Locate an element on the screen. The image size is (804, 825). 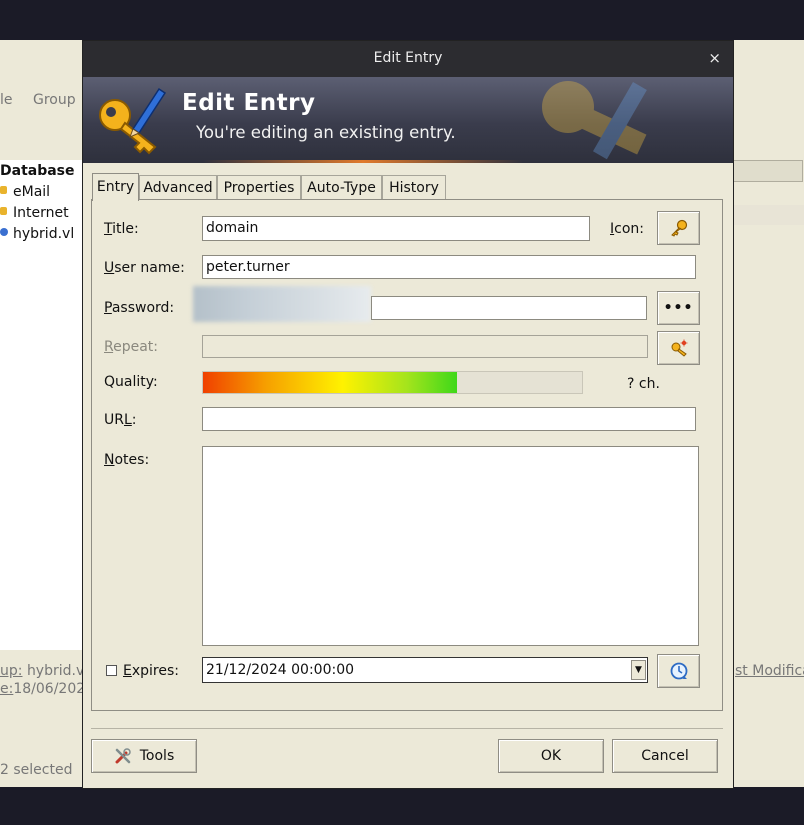
tab-entry: Entry is located at coordinates (115, 187).